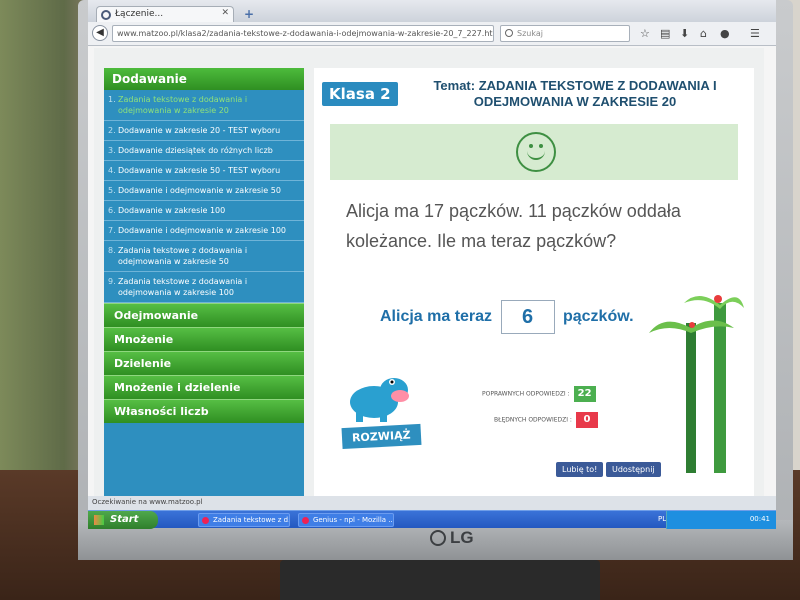 The image size is (800, 600). Describe the element at coordinates (721, 520) in the screenshot. I see `system-tray: 00:41` at that location.